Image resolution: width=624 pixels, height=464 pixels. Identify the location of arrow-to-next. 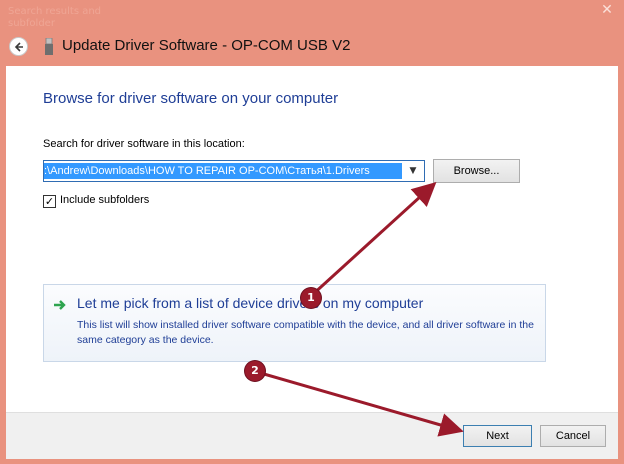
(360, 403).